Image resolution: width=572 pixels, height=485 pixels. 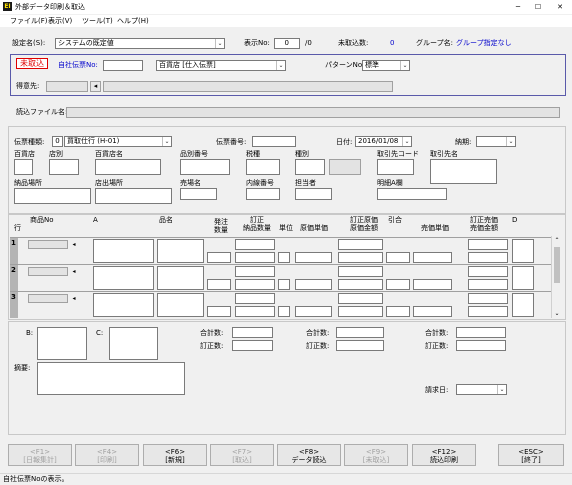 I want to click on sales-name-input, so click(x=198, y=194).